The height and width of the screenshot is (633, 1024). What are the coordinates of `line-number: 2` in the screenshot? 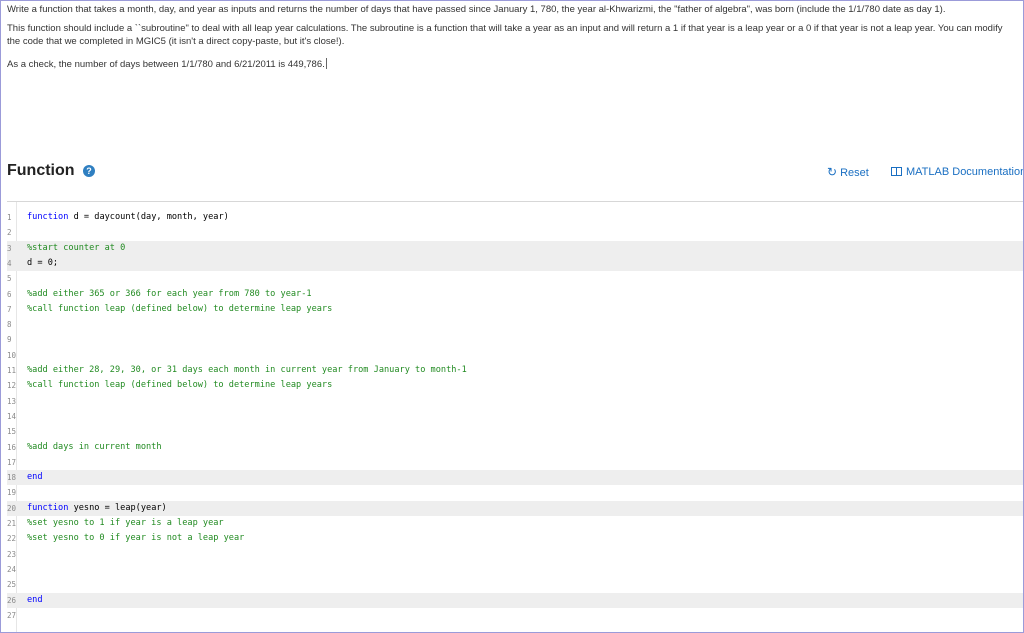 It's located at (9, 233).